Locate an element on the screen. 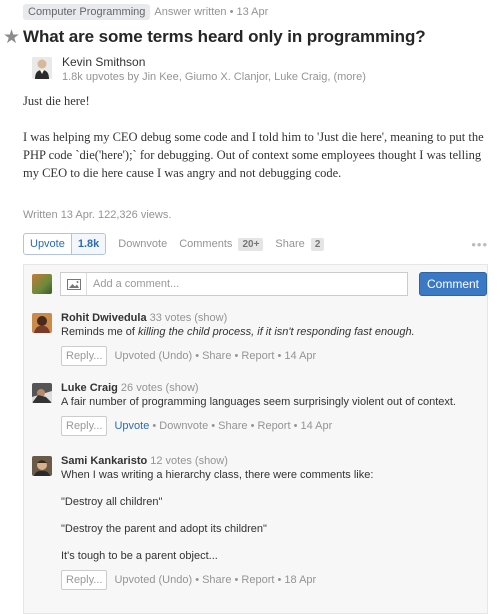 The height and width of the screenshot is (614, 500). commenter-name: Rohit Dwivedula is located at coordinates (104, 318).